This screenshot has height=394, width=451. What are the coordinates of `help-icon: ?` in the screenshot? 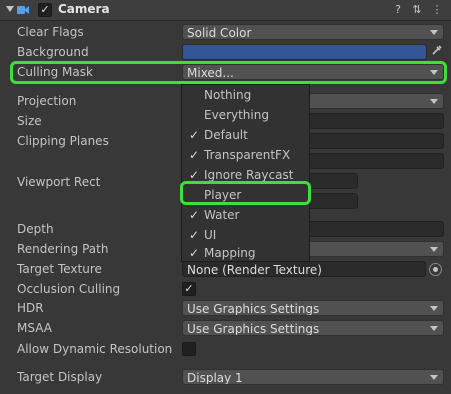 It's located at (398, 10).